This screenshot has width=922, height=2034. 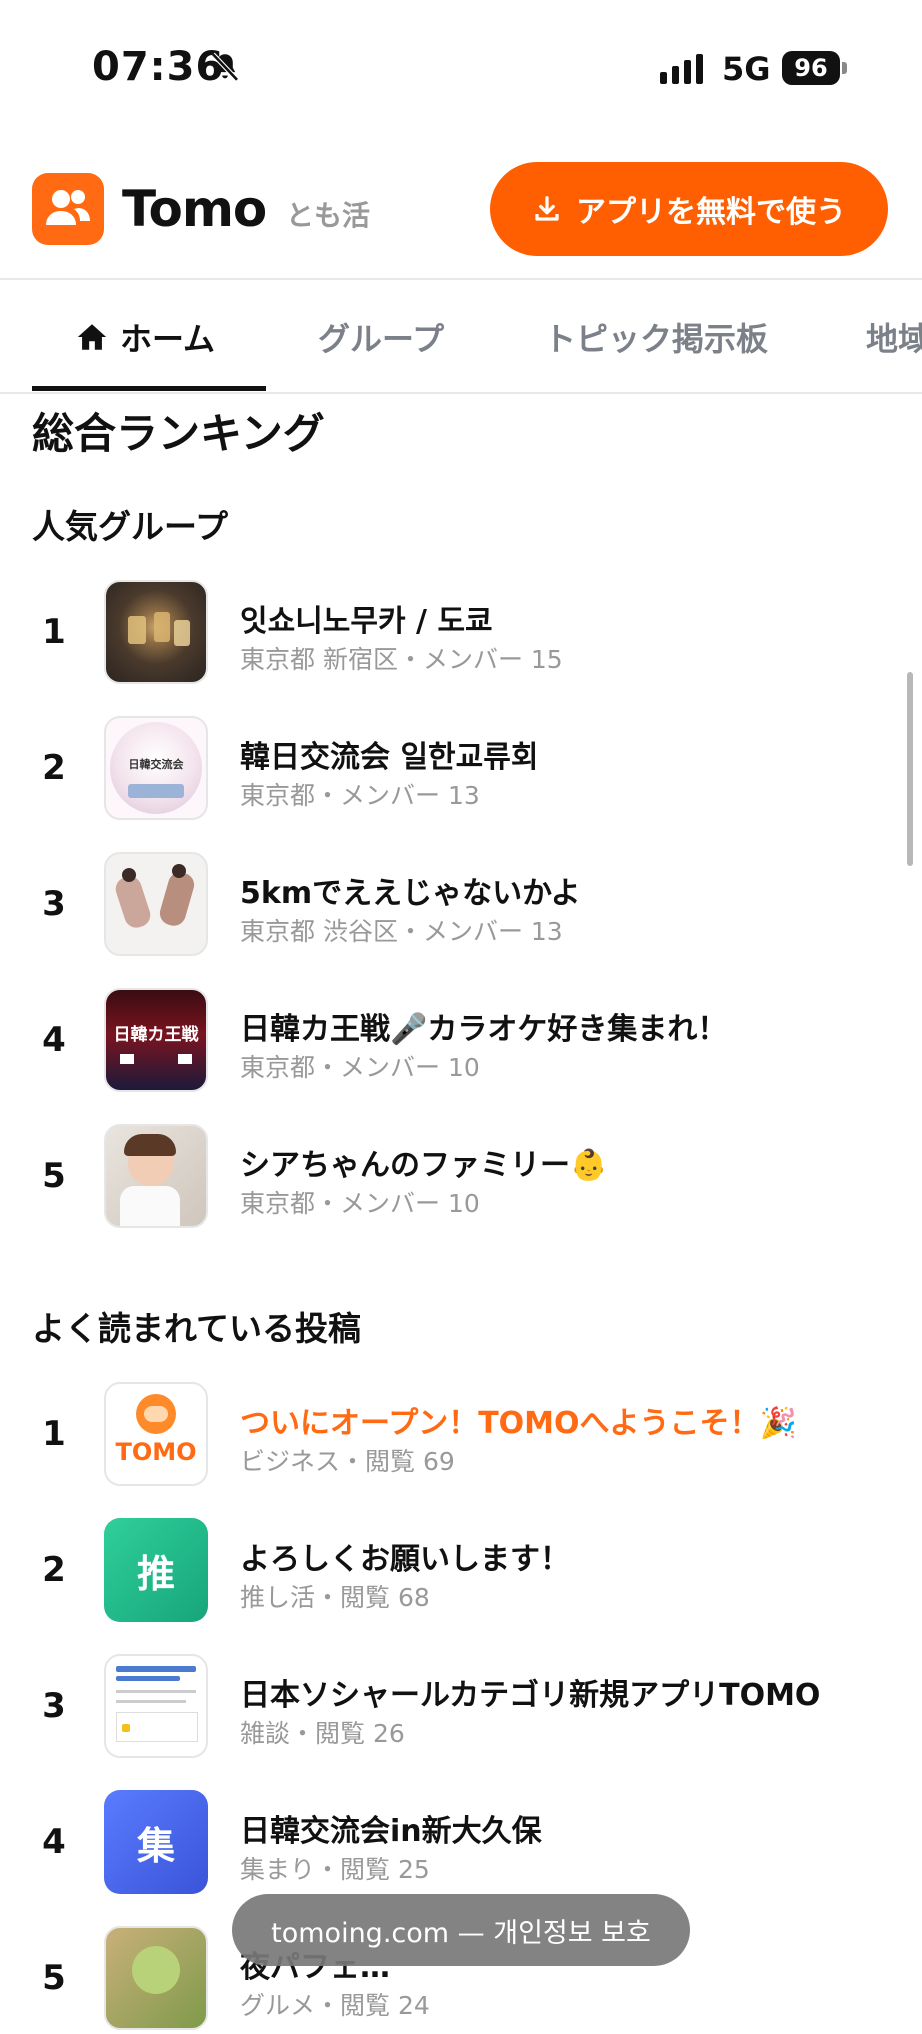 I want to click on post-row: 4 集 日韓交流会in新大久保 集まり・閲覧 25, so click(x=461, y=1843).